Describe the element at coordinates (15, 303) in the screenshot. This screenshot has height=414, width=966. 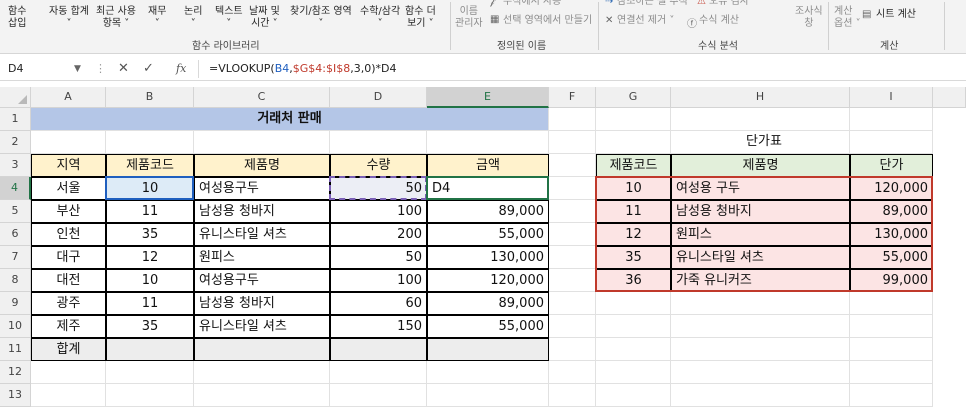
I see `row-header-9: 9` at that location.